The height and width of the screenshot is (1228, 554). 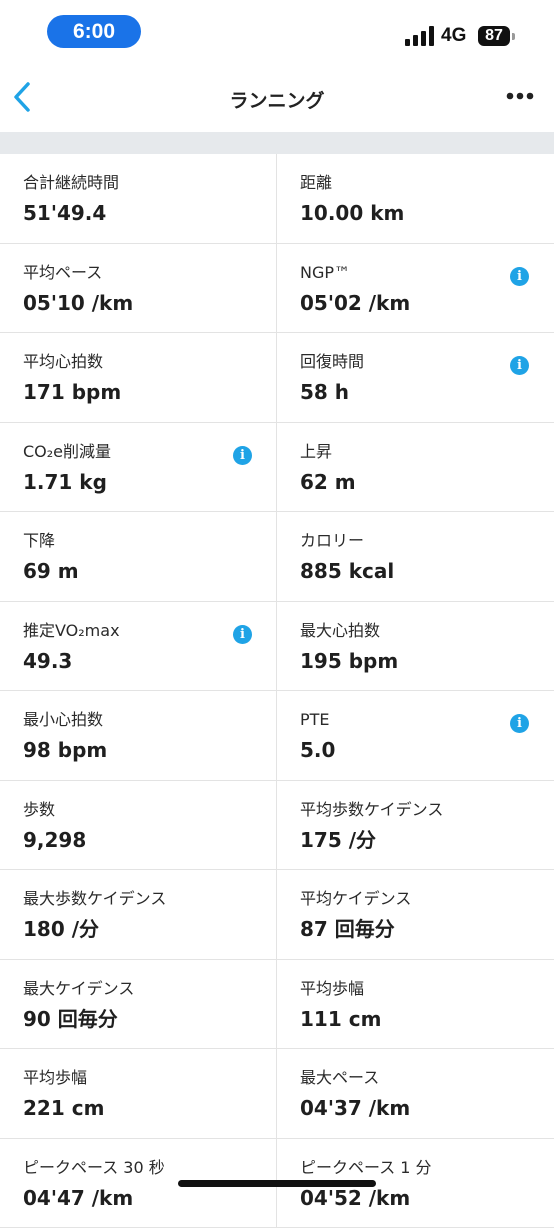 I want to click on stat-value: 5.0, so click(x=427, y=750).